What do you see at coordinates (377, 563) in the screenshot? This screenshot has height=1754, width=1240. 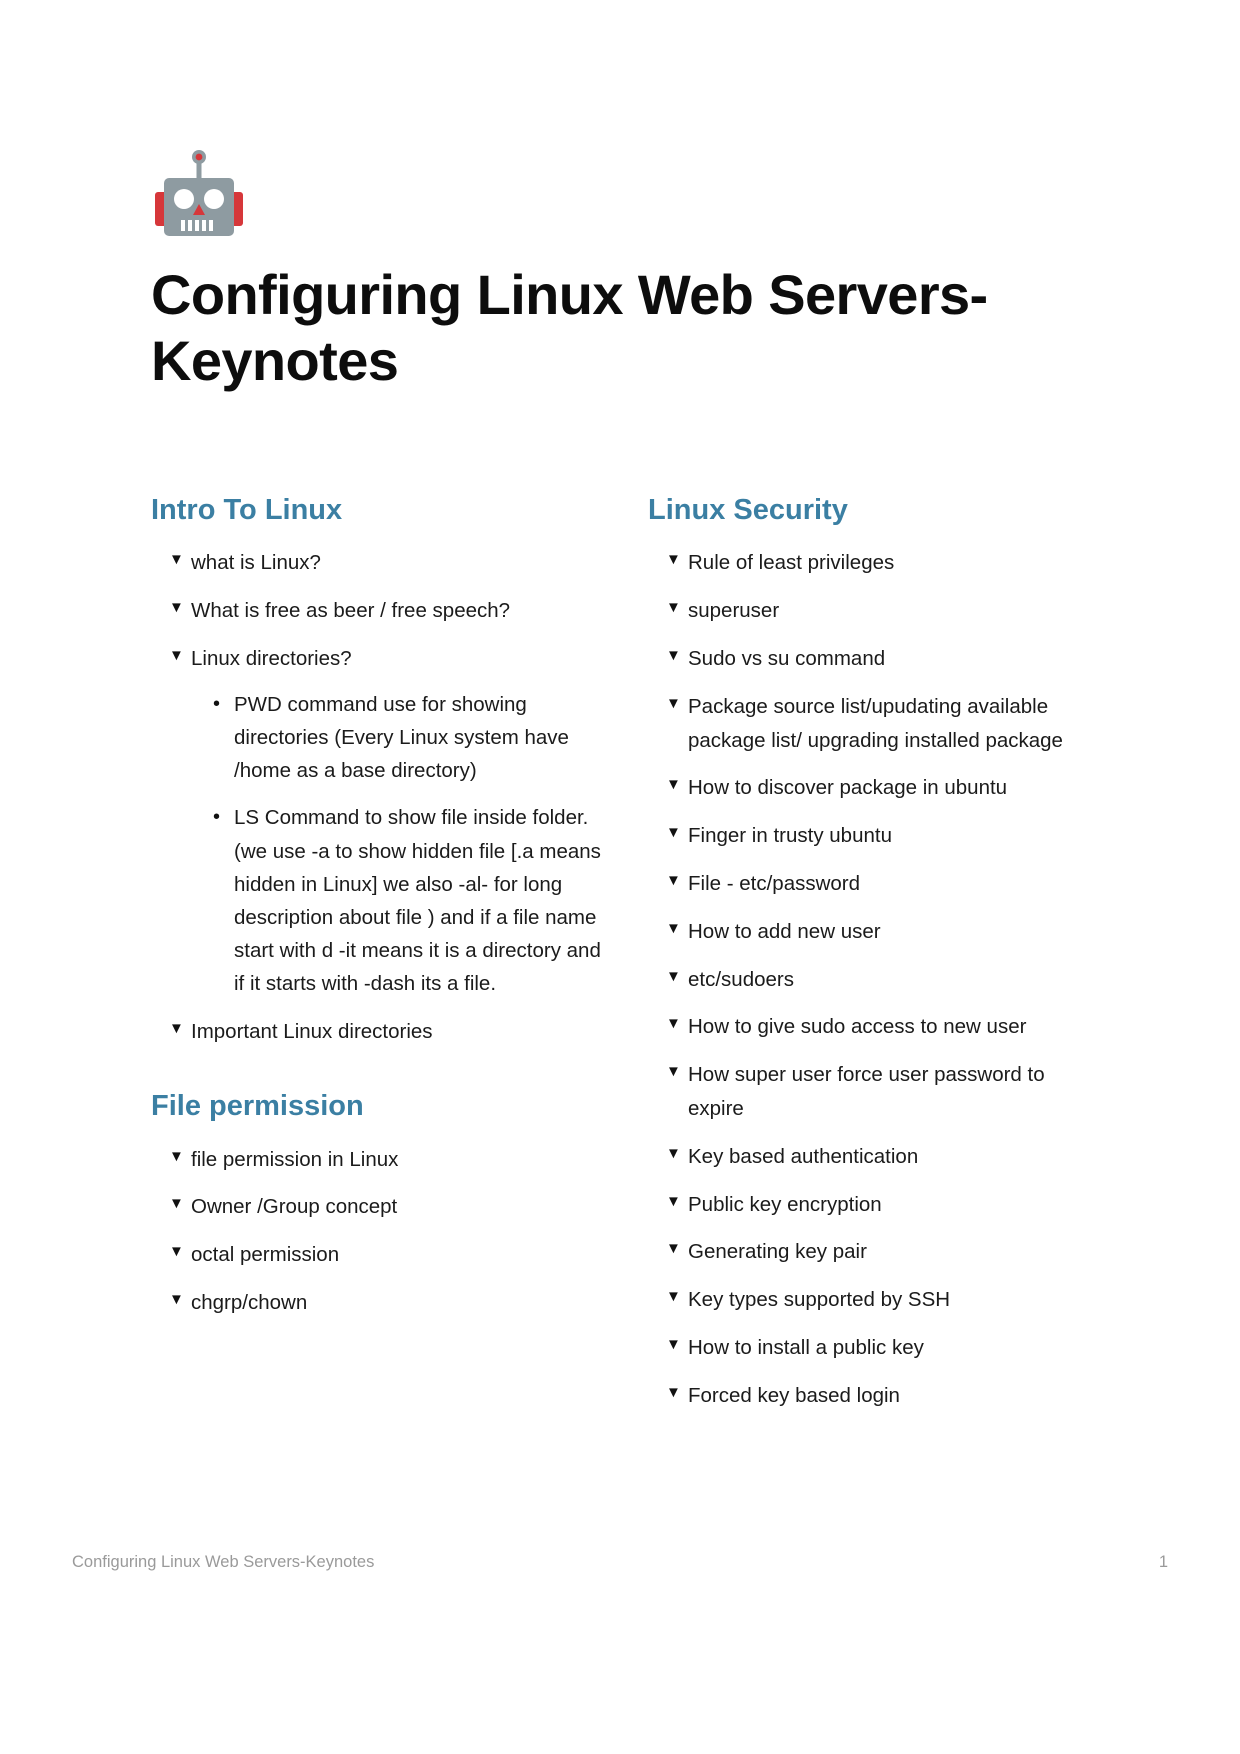 I see `outline-item: ▼ what is Linux?` at bounding box center [377, 563].